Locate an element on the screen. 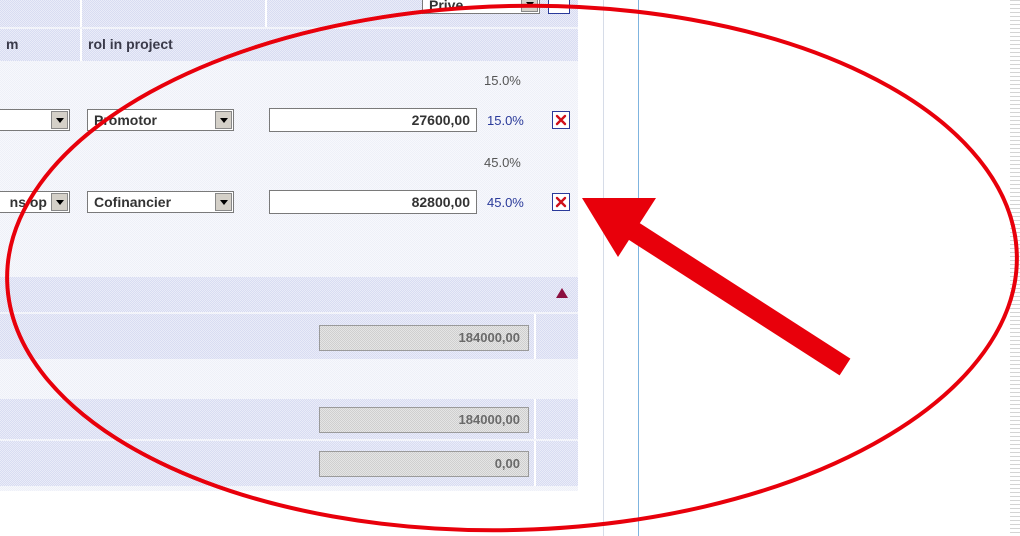  top-select-value: Prive is located at coordinates (446, 6).